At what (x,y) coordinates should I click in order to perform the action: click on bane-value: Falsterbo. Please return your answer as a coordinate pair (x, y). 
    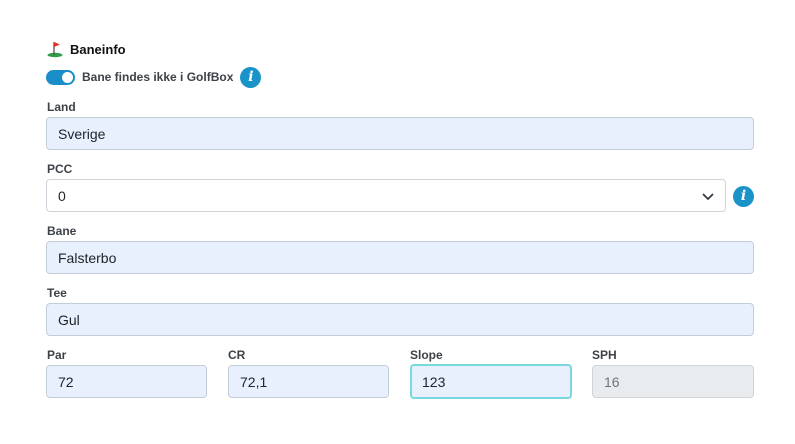
    Looking at the image, I should click on (87, 257).